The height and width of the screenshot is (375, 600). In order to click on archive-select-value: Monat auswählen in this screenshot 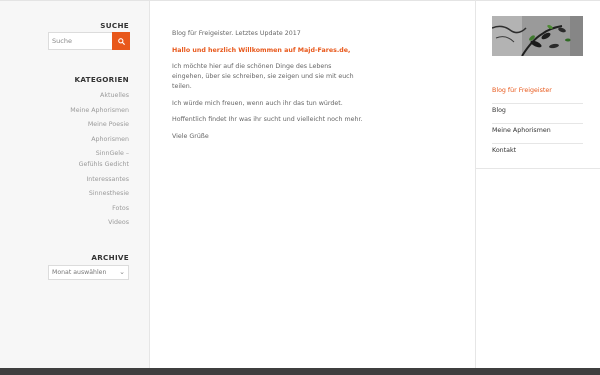, I will do `click(79, 272)`.